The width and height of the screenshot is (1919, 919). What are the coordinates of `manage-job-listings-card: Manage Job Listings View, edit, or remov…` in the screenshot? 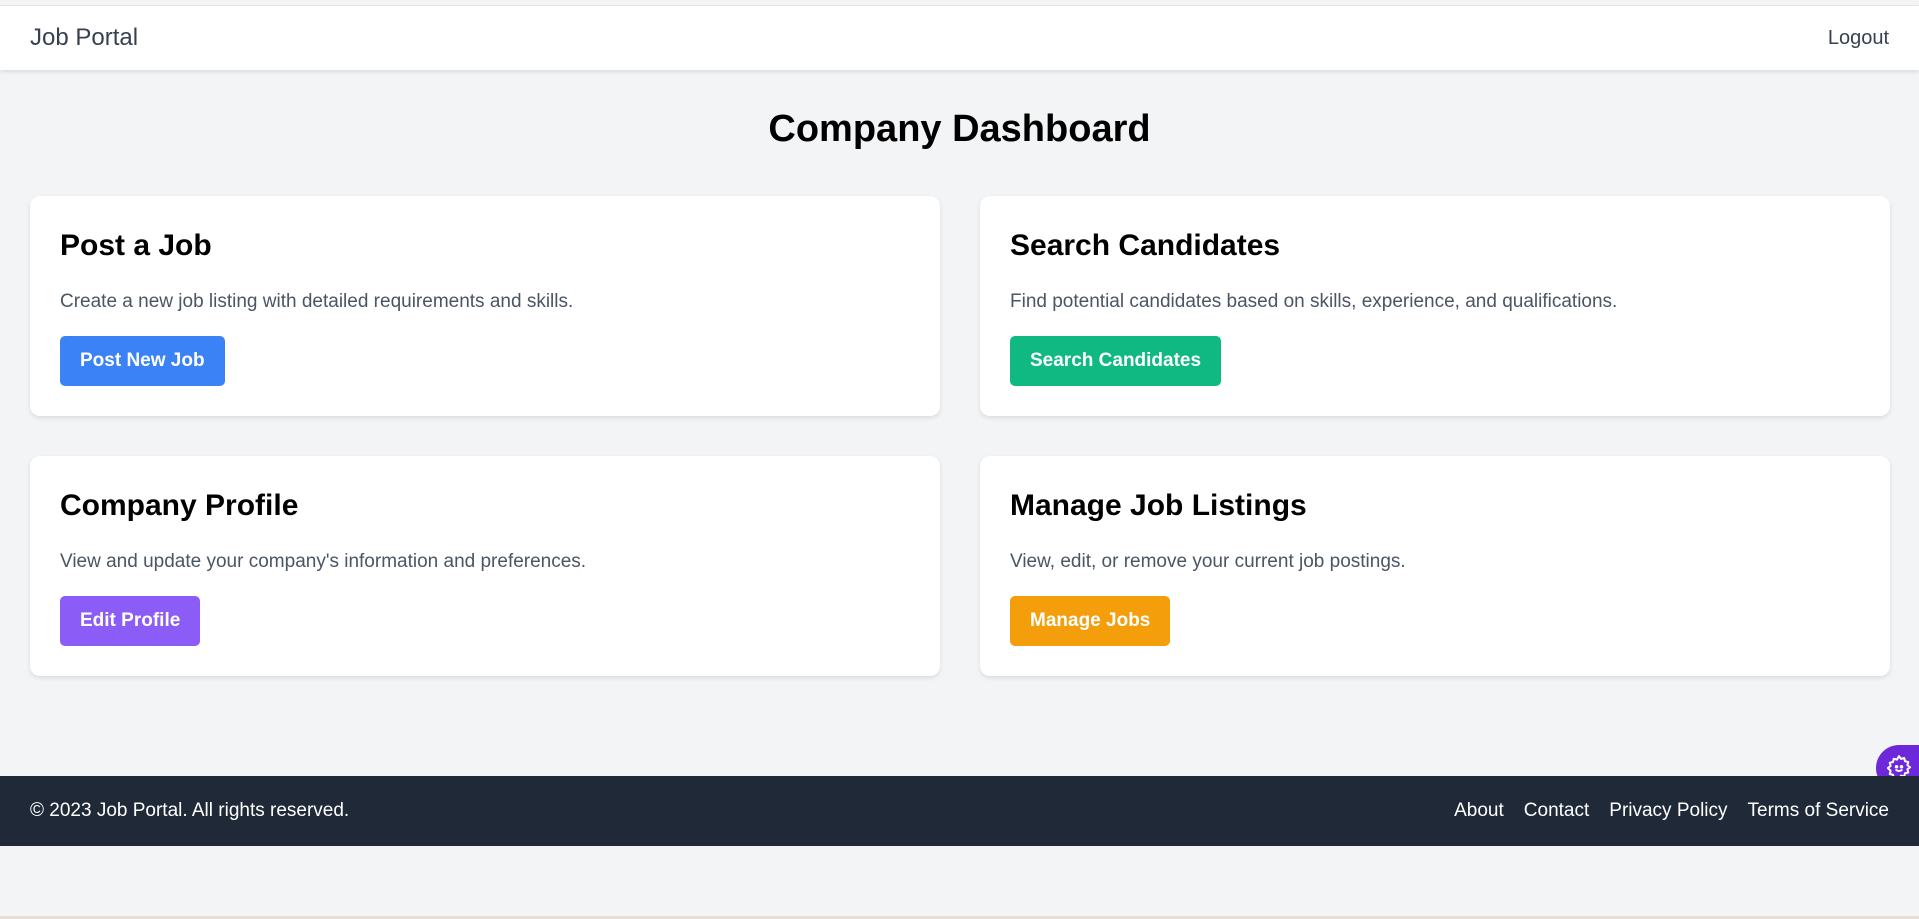 It's located at (1435, 566).